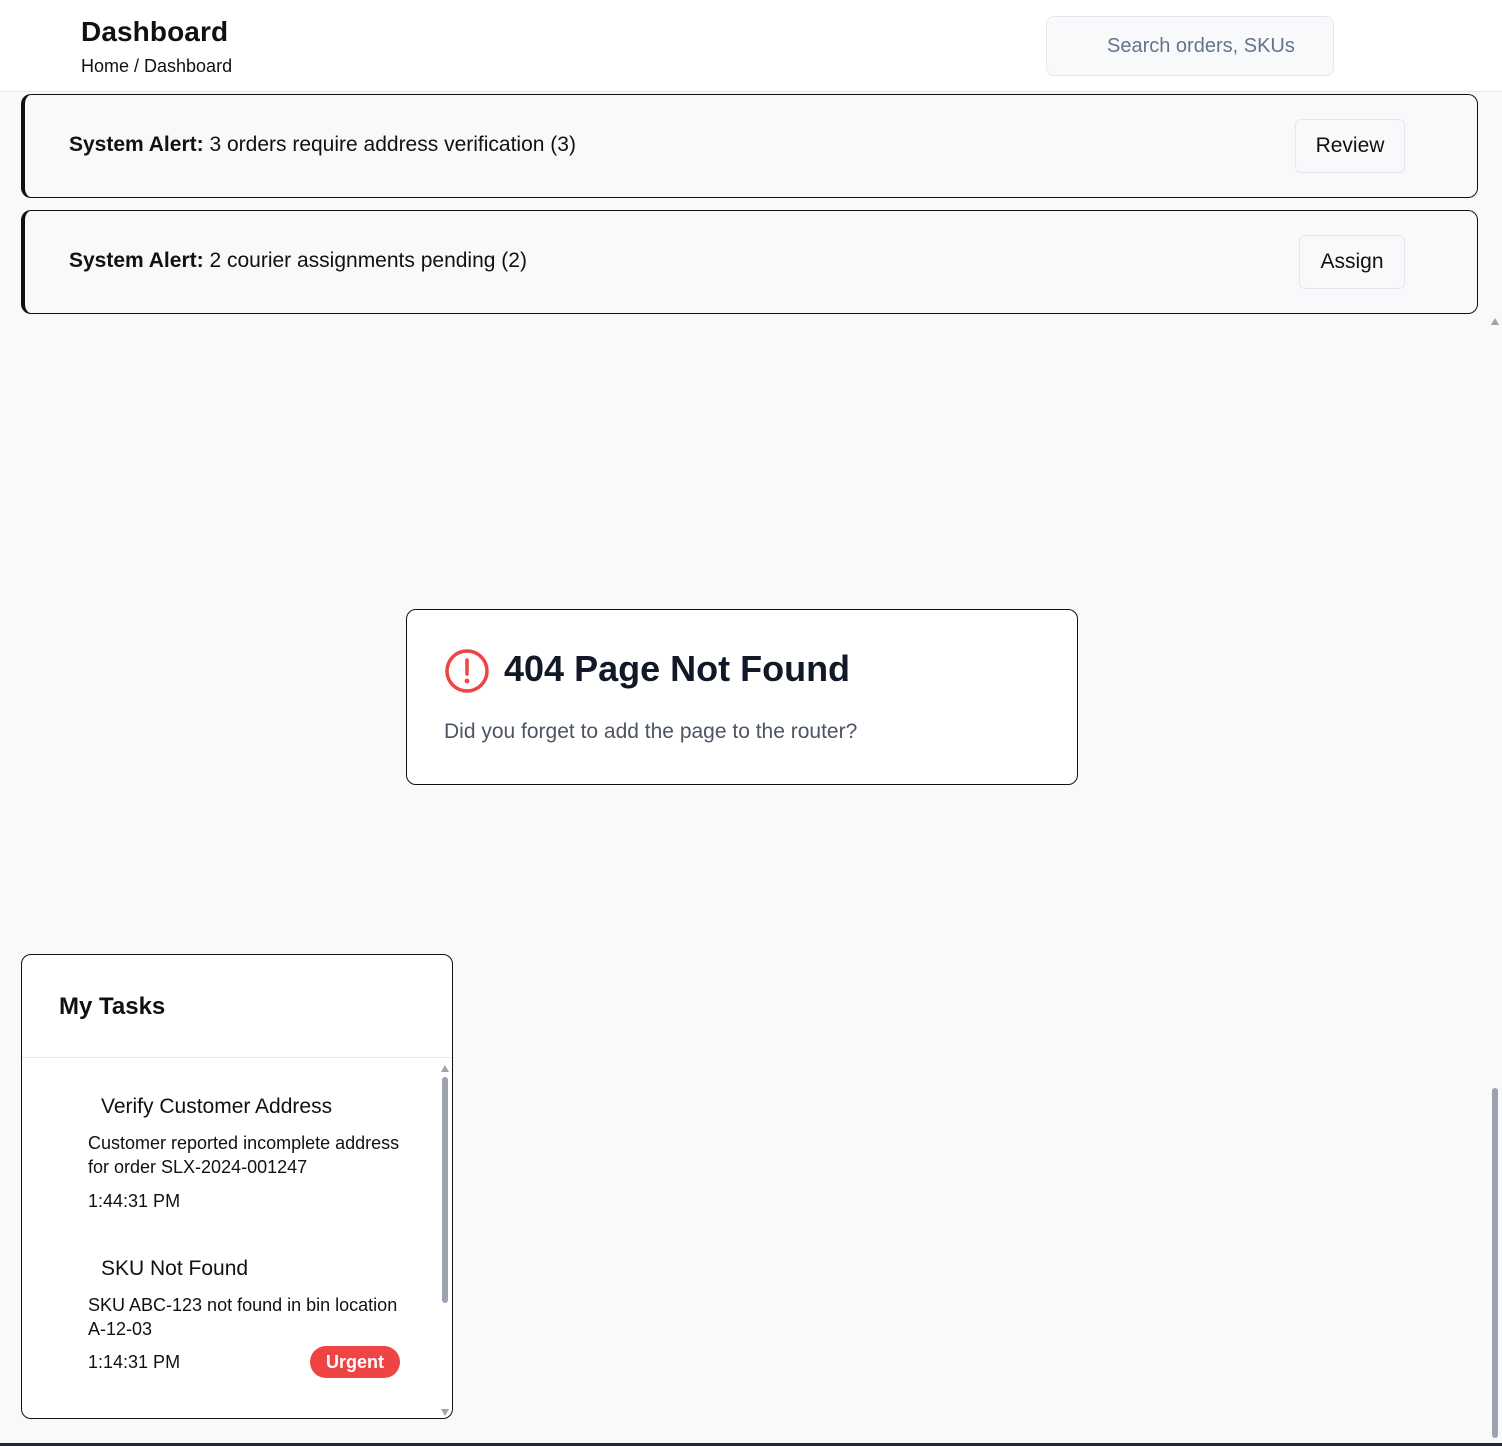 The image size is (1502, 1446). I want to click on review-button: Review, so click(1350, 146).